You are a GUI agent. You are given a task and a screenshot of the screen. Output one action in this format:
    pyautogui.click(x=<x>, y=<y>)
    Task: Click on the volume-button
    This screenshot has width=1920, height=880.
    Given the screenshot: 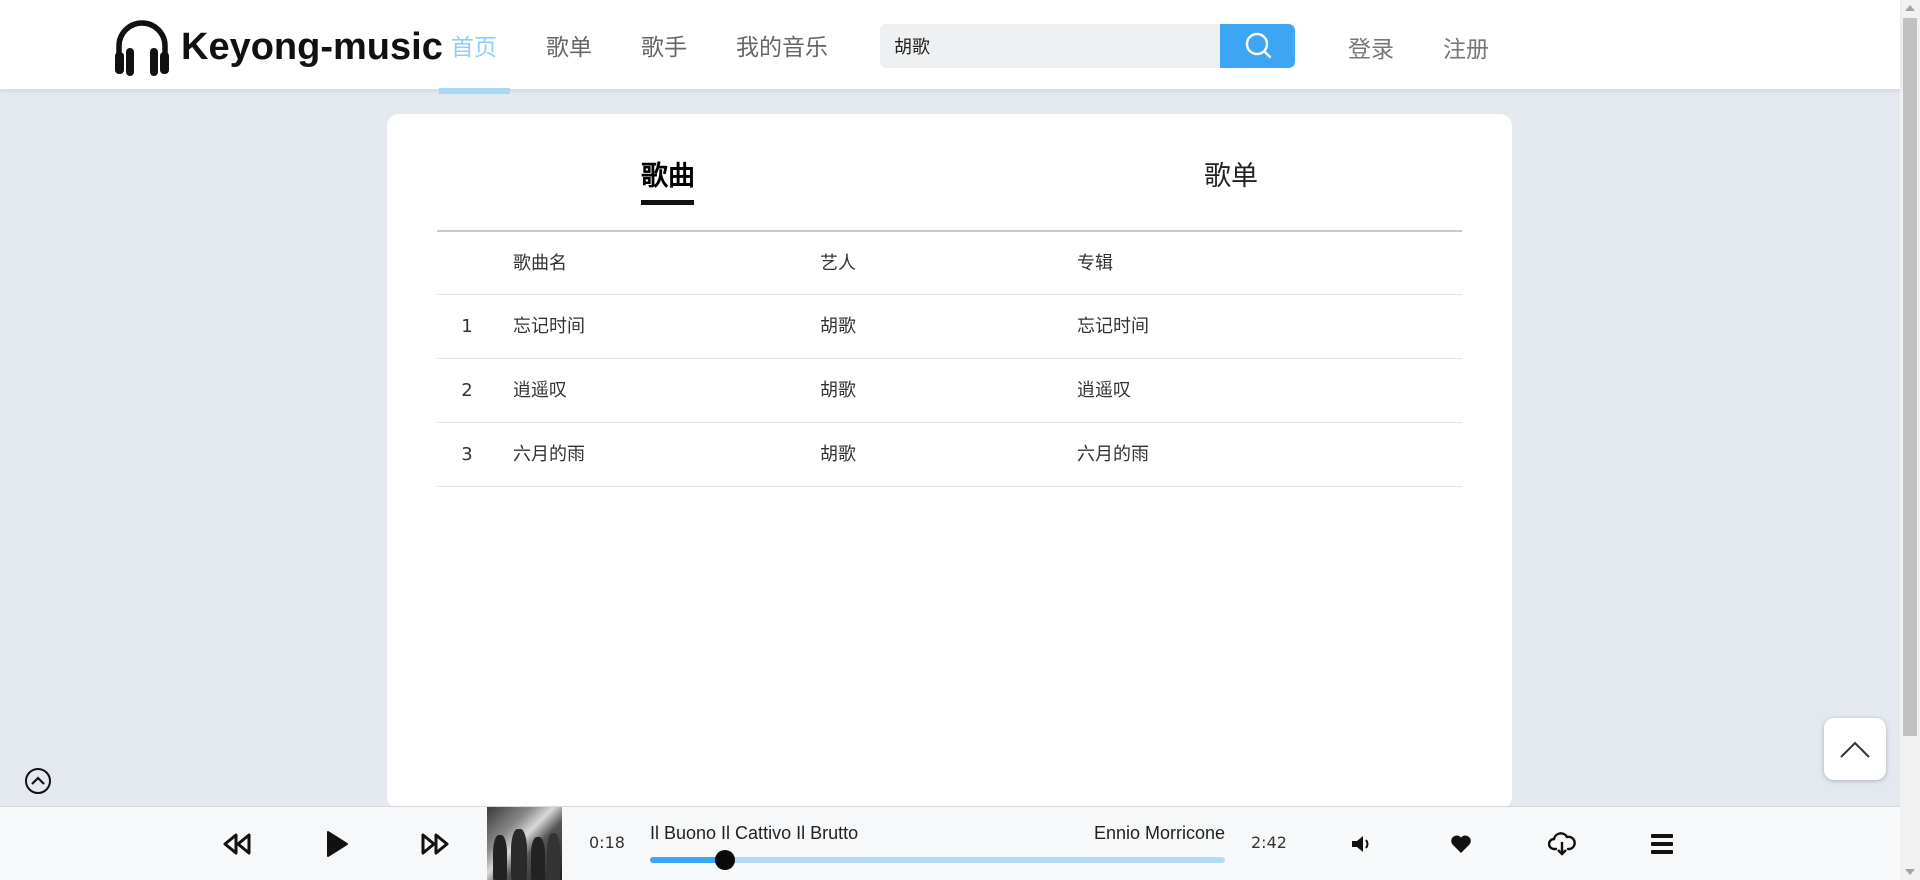 What is the action you would take?
    pyautogui.click(x=1362, y=844)
    